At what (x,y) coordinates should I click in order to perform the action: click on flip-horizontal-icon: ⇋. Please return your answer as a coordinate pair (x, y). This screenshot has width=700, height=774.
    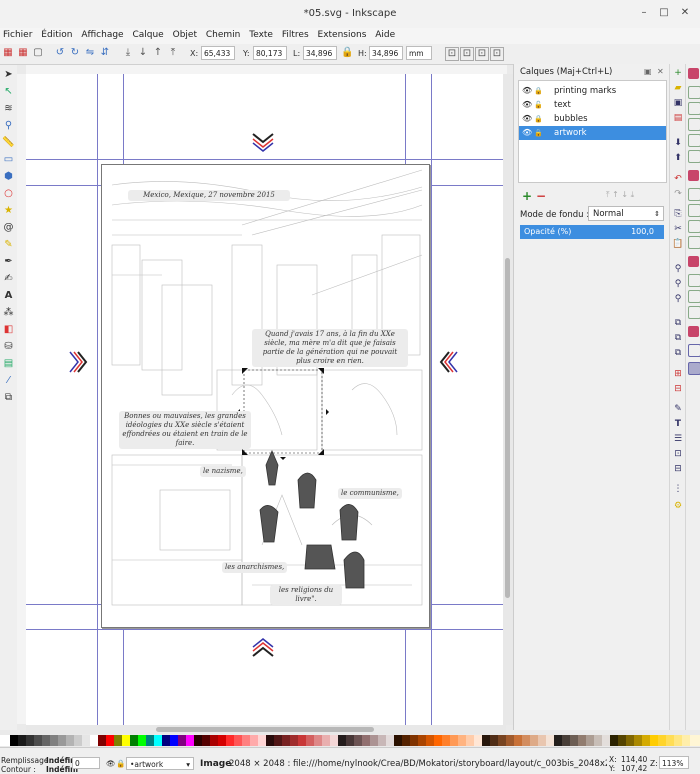
    Looking at the image, I should click on (90, 53).